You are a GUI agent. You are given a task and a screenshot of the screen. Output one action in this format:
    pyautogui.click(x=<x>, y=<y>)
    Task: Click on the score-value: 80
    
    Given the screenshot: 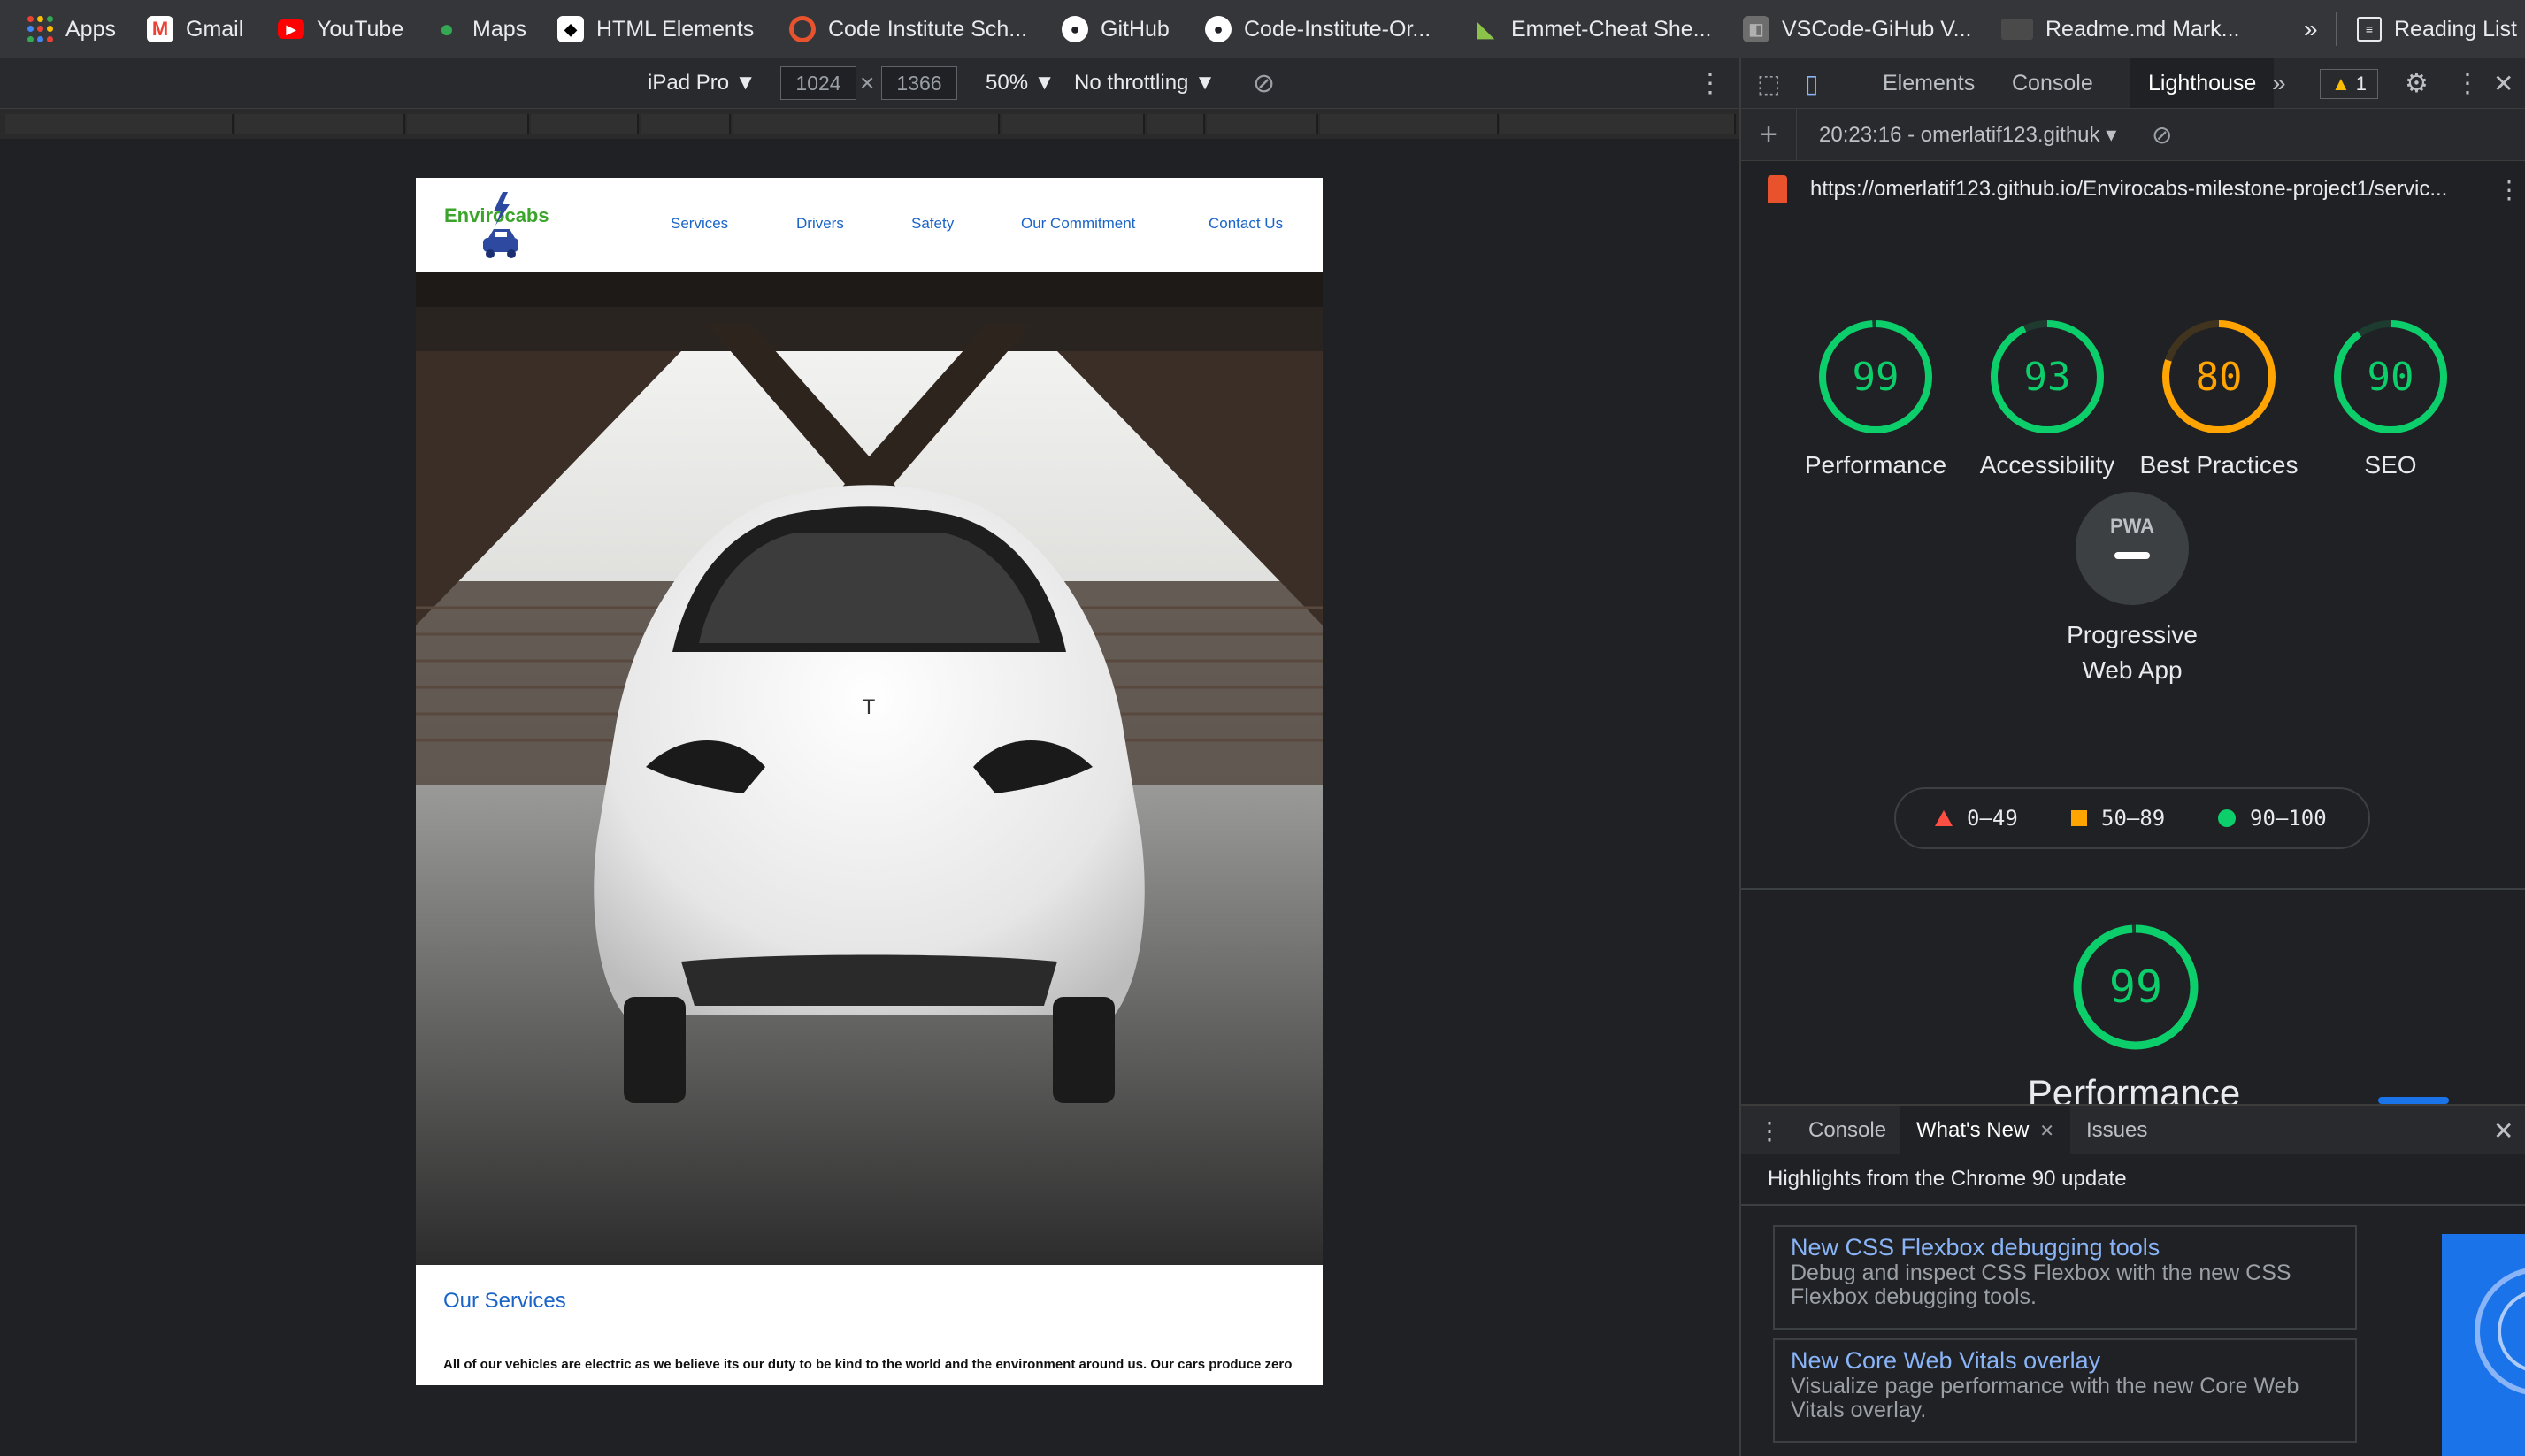 What is the action you would take?
    pyautogui.click(x=2219, y=377)
    